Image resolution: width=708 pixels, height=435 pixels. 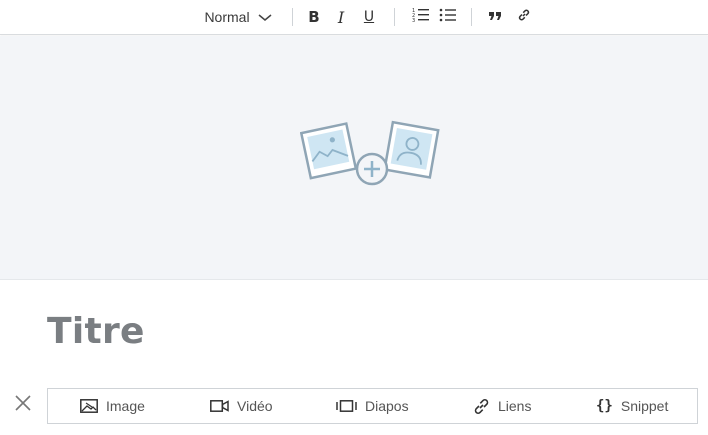 What do you see at coordinates (314, 17) in the screenshot?
I see `bold-button: B` at bounding box center [314, 17].